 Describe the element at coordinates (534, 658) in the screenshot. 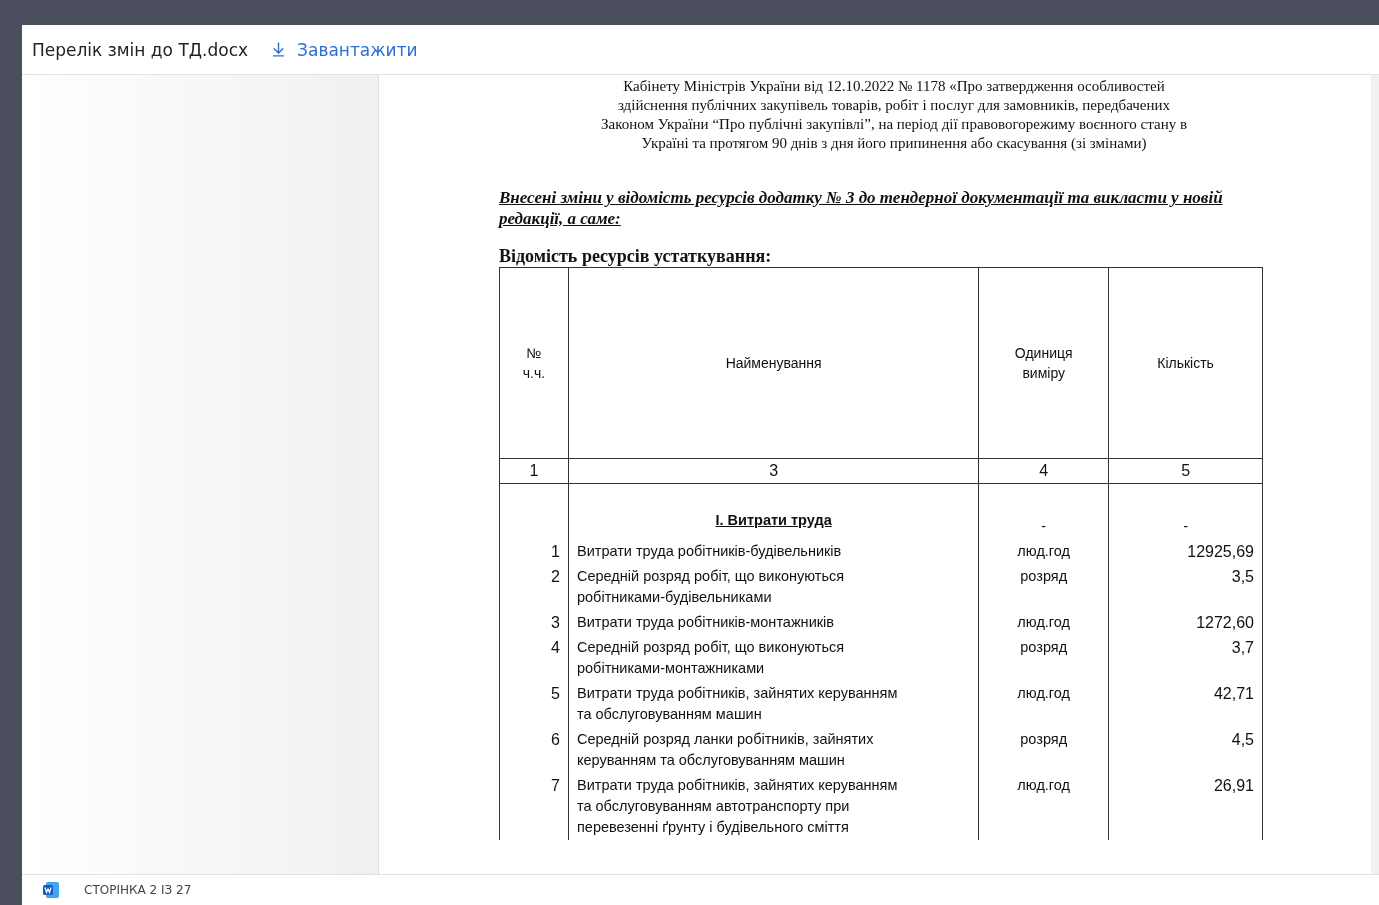

I see `table-cell: 4` at that location.